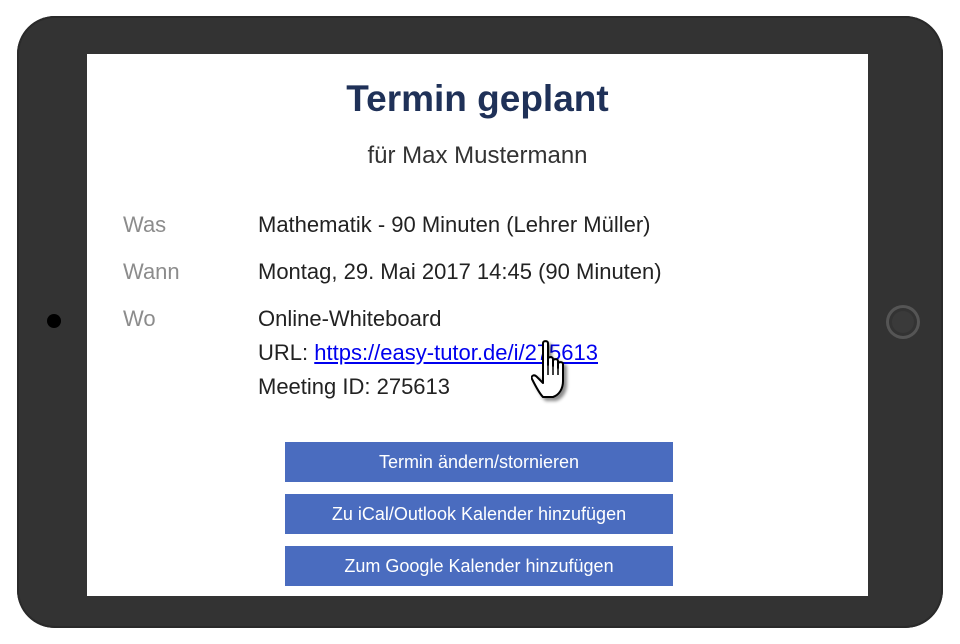 This screenshot has width=960, height=644. I want to click on add-ical-outlook-button: Zu iCal/Outlook Kalender hinzufügen, so click(479, 514).